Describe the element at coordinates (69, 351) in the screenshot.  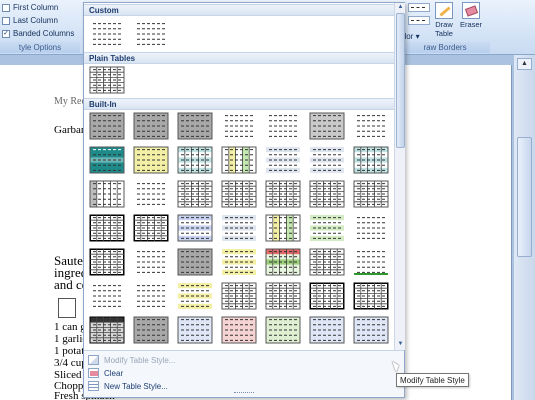
I see `doc-line: 1 potat` at that location.